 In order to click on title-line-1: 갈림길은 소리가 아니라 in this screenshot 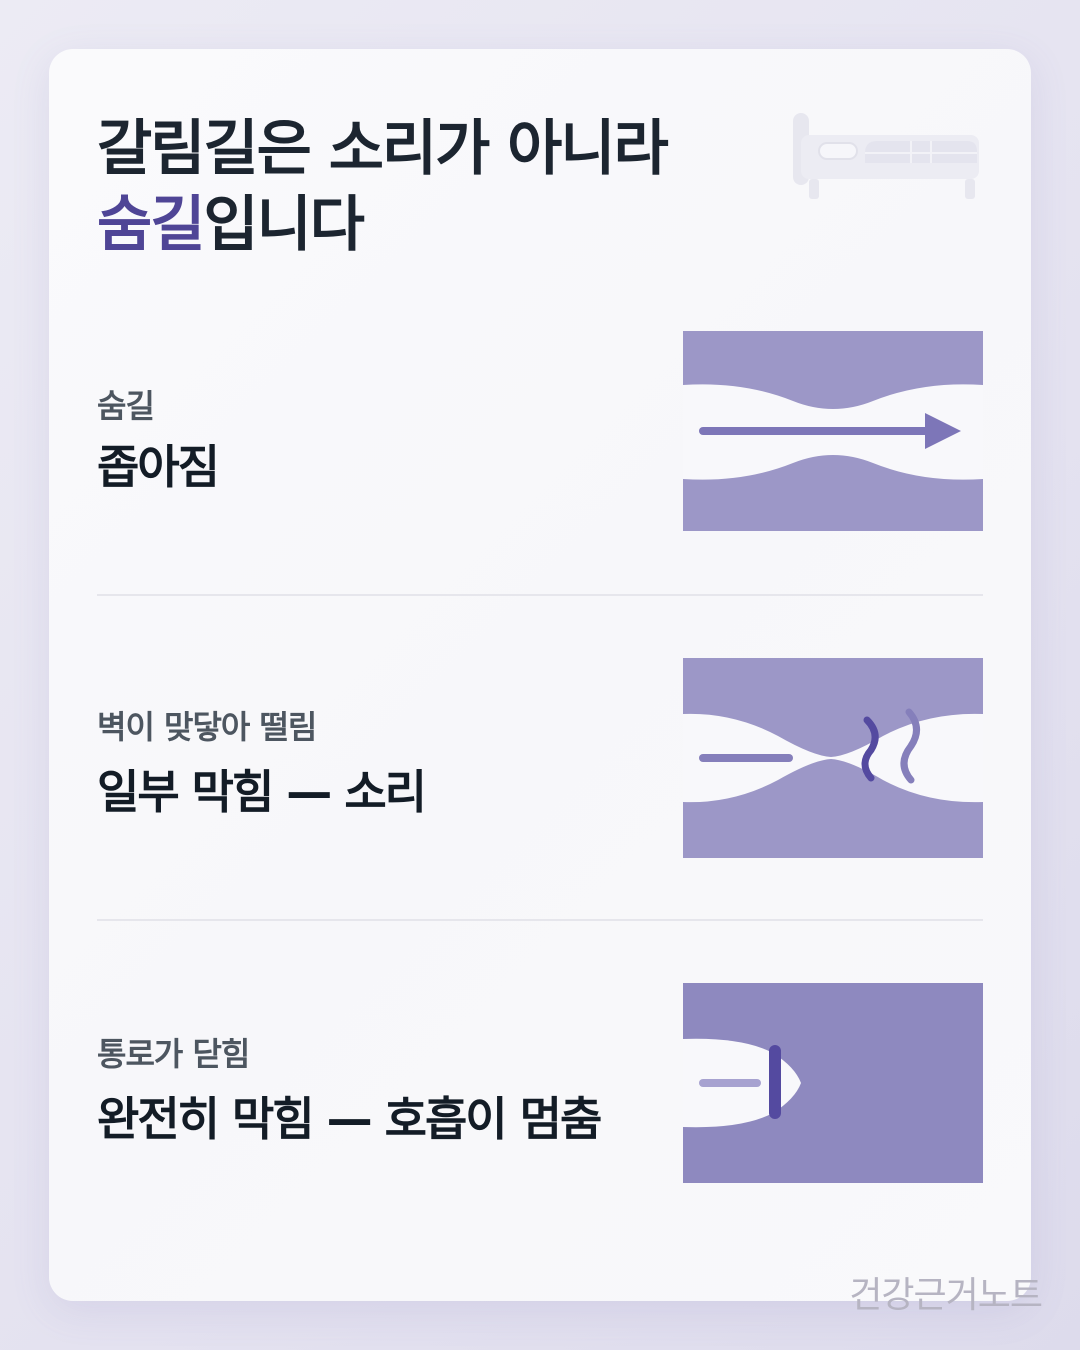, I will do `click(383, 149)`.